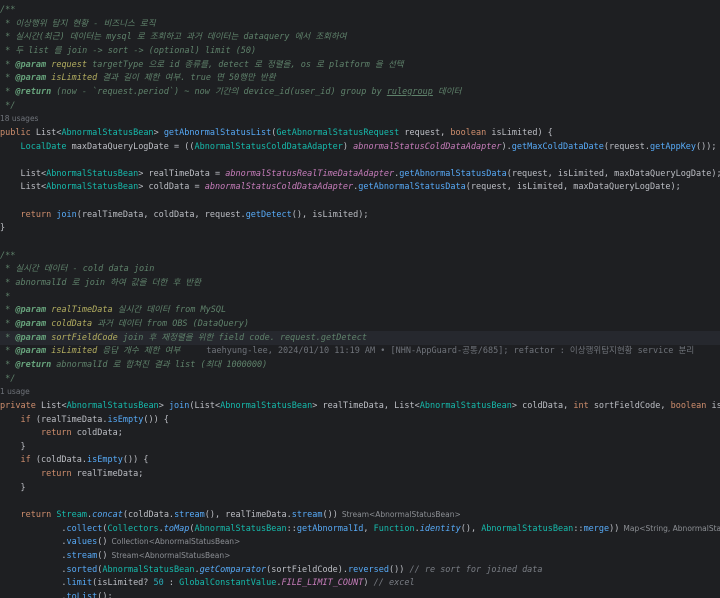 This screenshot has height=598, width=720. I want to click on code-token: abnormalId 로 합쳐진 결과 list (최대 1000000), so click(159, 364).